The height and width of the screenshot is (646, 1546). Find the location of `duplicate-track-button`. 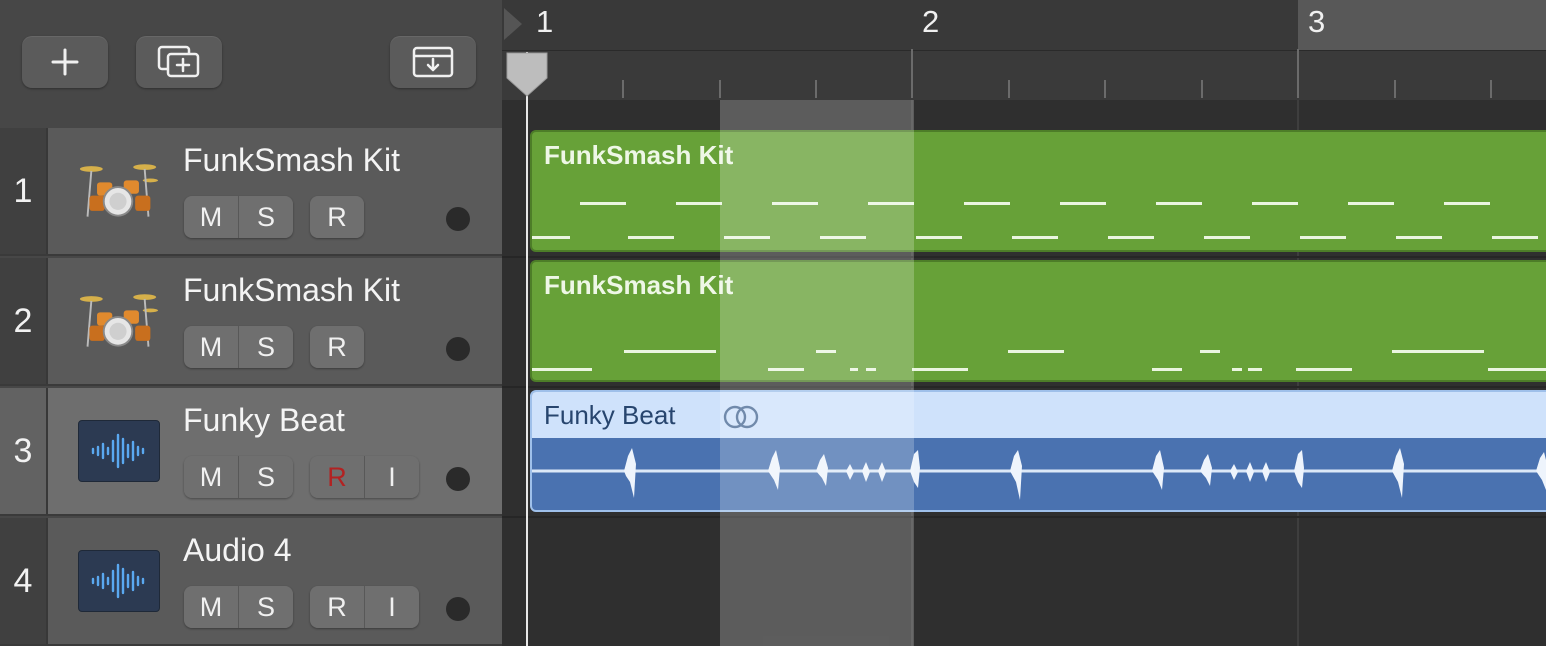

duplicate-track-button is located at coordinates (179, 62).